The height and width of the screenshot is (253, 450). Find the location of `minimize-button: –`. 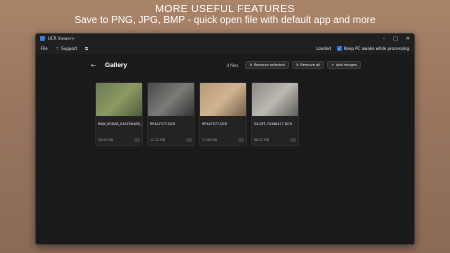

minimize-button: – is located at coordinates (384, 39).